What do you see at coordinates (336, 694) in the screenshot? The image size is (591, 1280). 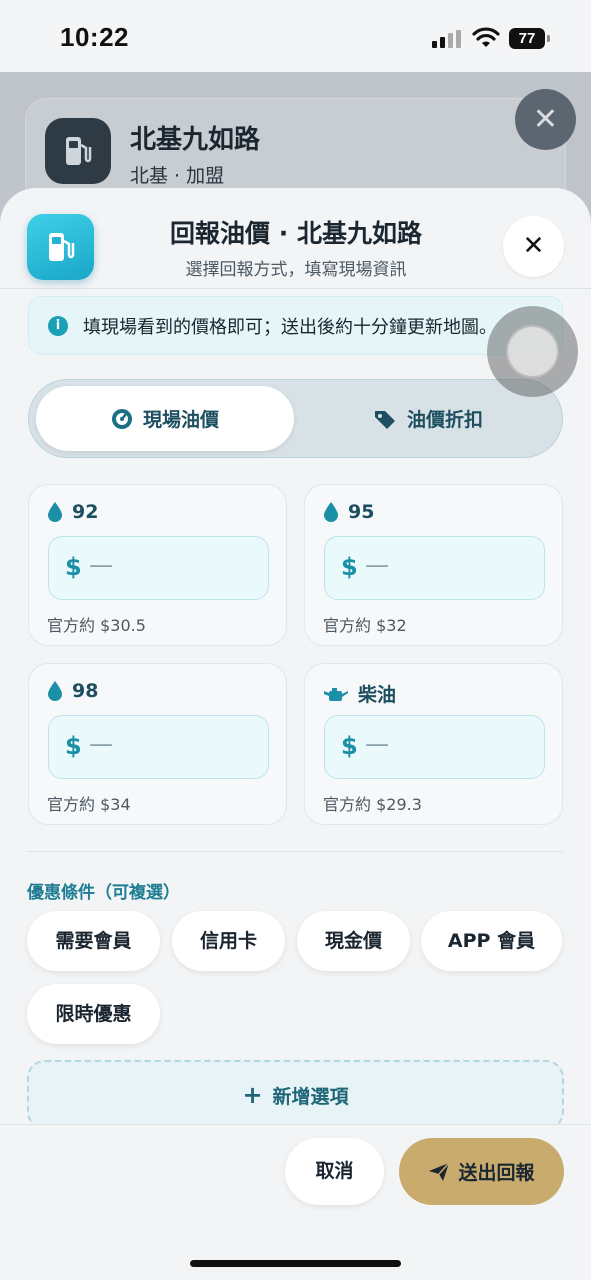 I see `oil-can-icon` at bounding box center [336, 694].